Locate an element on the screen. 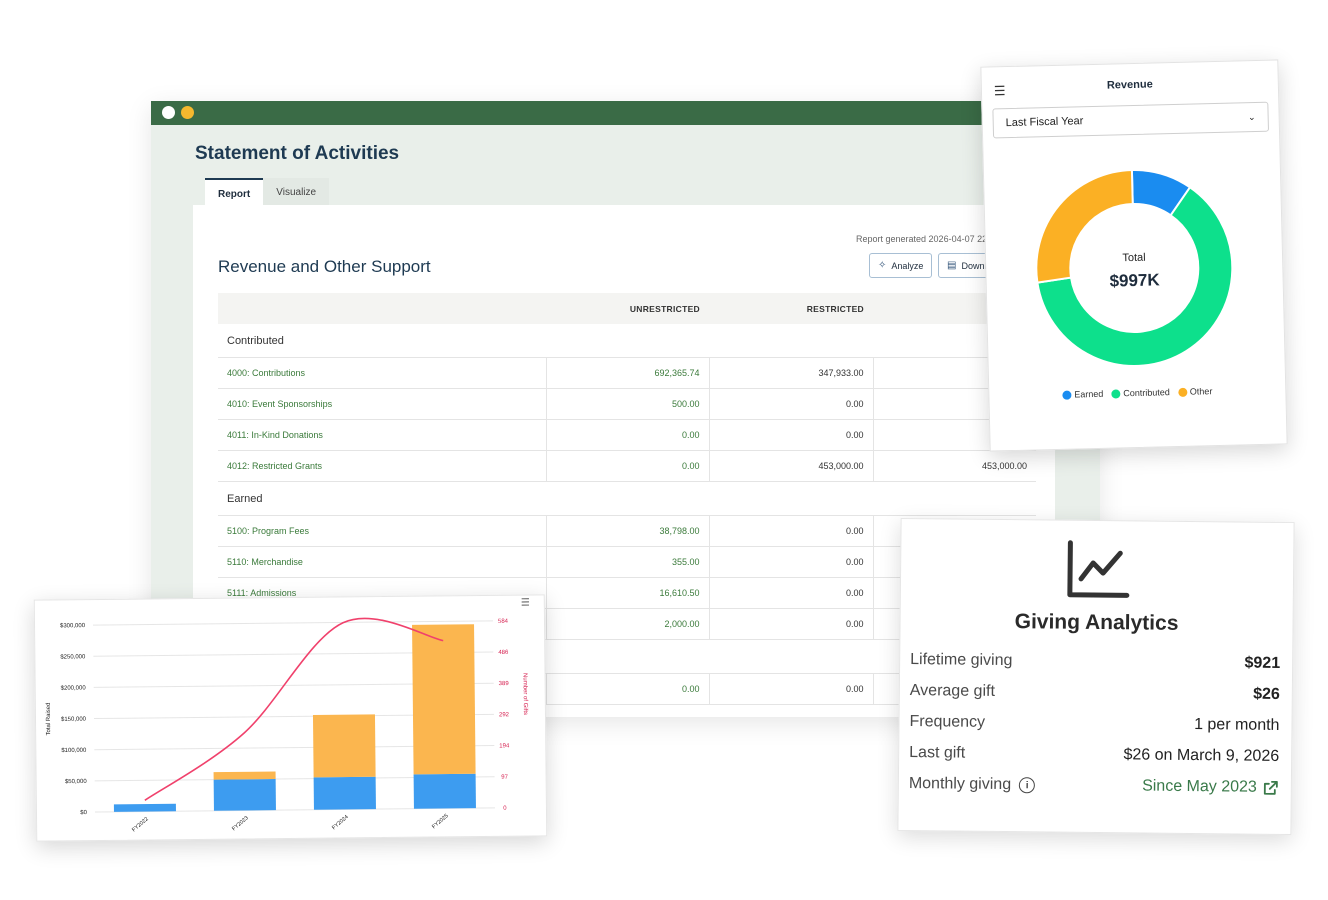 The width and height of the screenshot is (1328, 900). y-axis-label: Total Raised is located at coordinates (49, 718).